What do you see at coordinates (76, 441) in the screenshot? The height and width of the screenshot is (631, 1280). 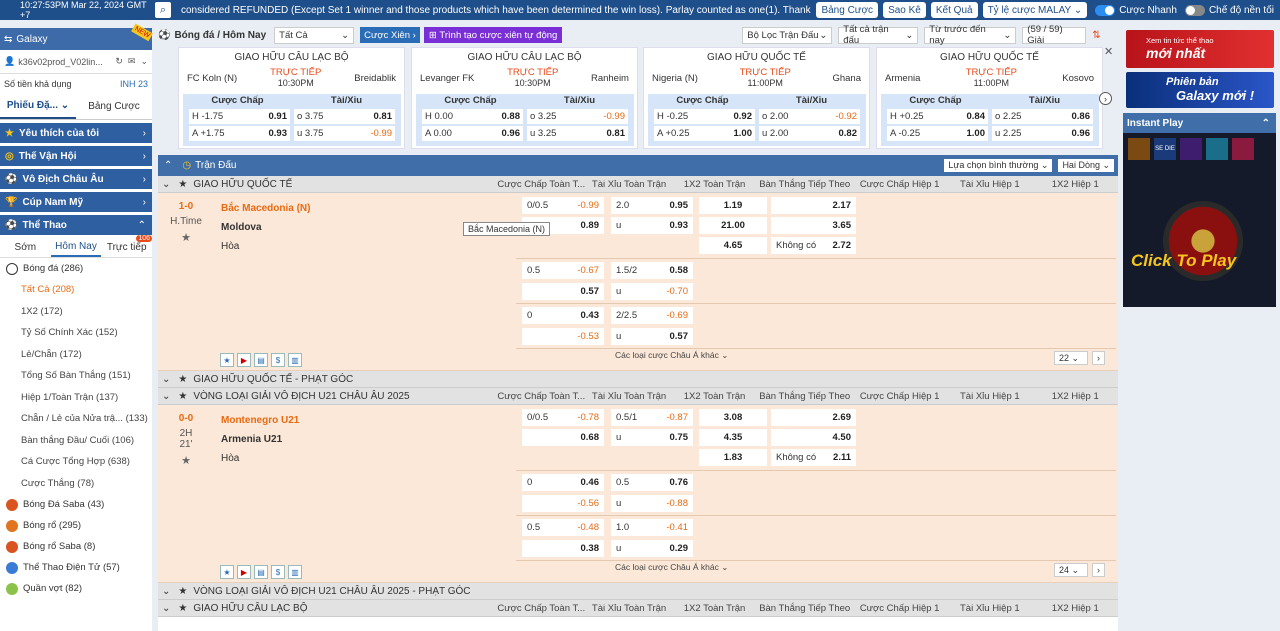 I see `bet-type-item: Bàn thắng Đầu/ Cuối (106)` at bounding box center [76, 441].